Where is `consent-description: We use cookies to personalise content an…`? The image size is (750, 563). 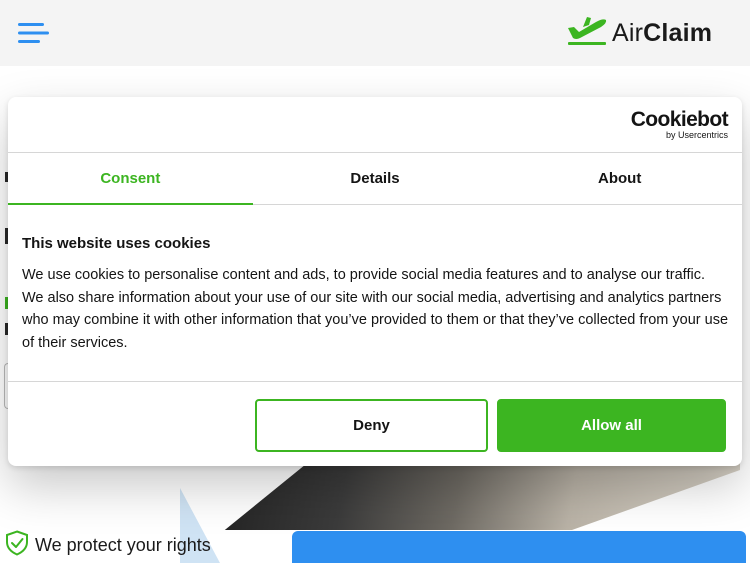
consent-description: We use cookies to personalise content an… is located at coordinates (375, 309).